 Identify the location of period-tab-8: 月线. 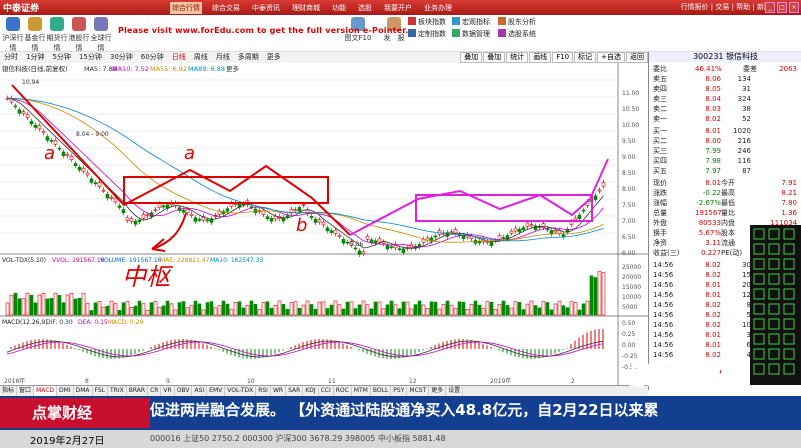
(223, 57).